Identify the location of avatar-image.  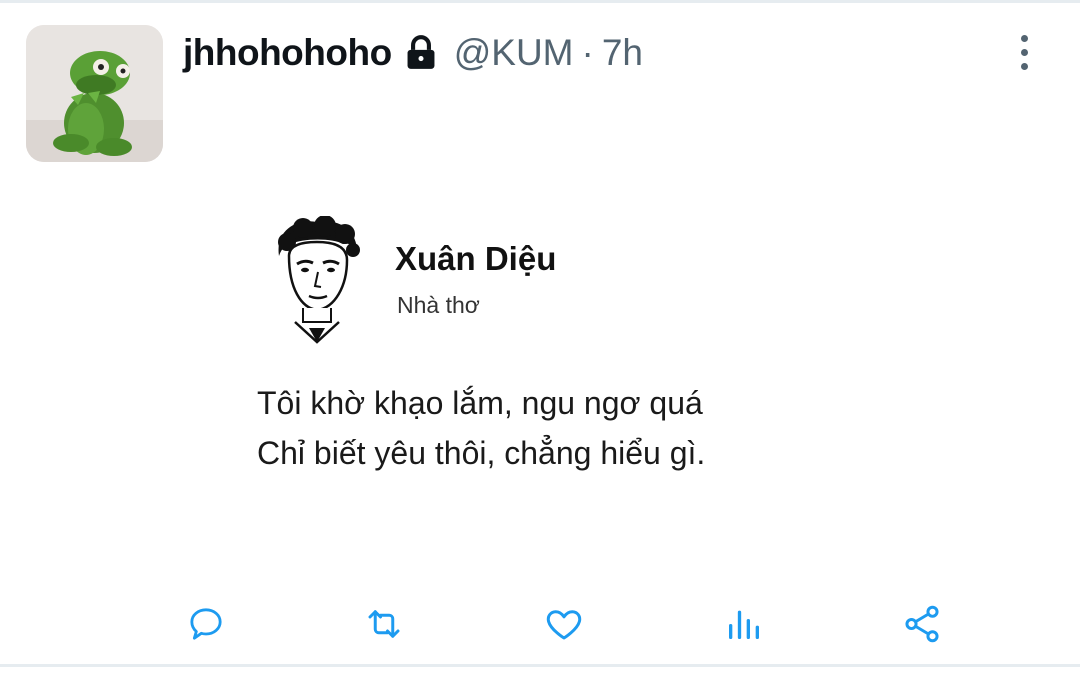
(94, 93).